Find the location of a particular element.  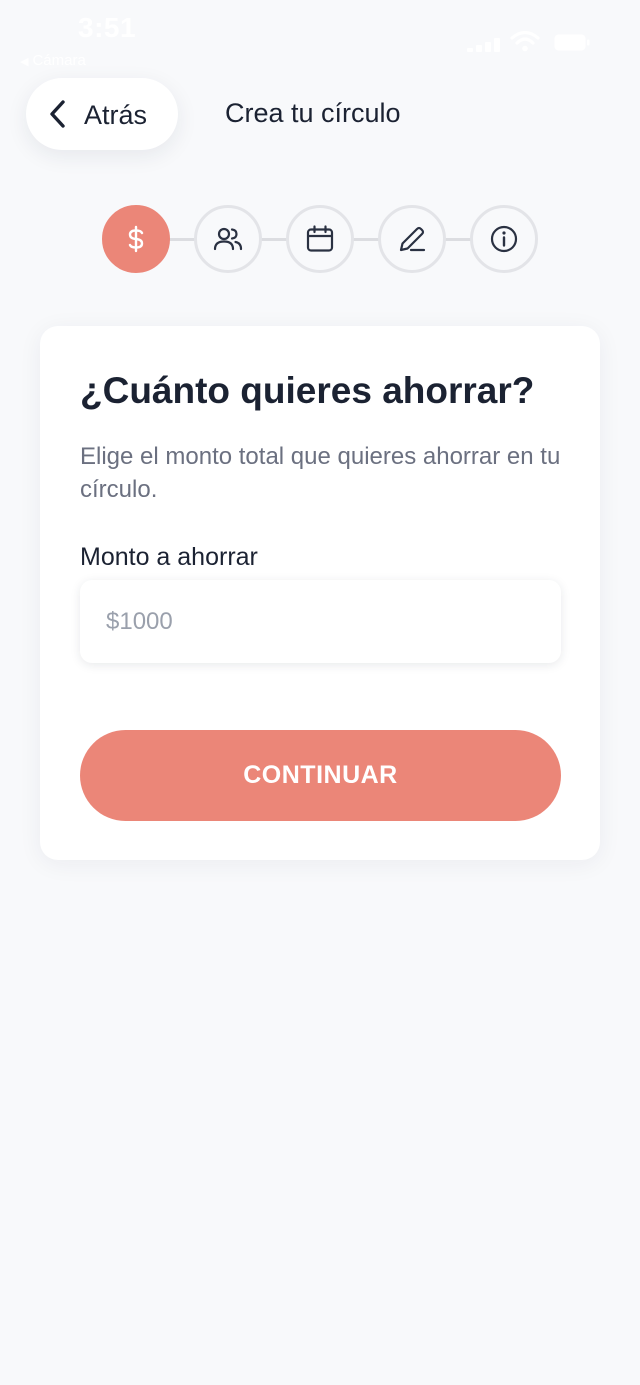

amount-input is located at coordinates (320, 621).